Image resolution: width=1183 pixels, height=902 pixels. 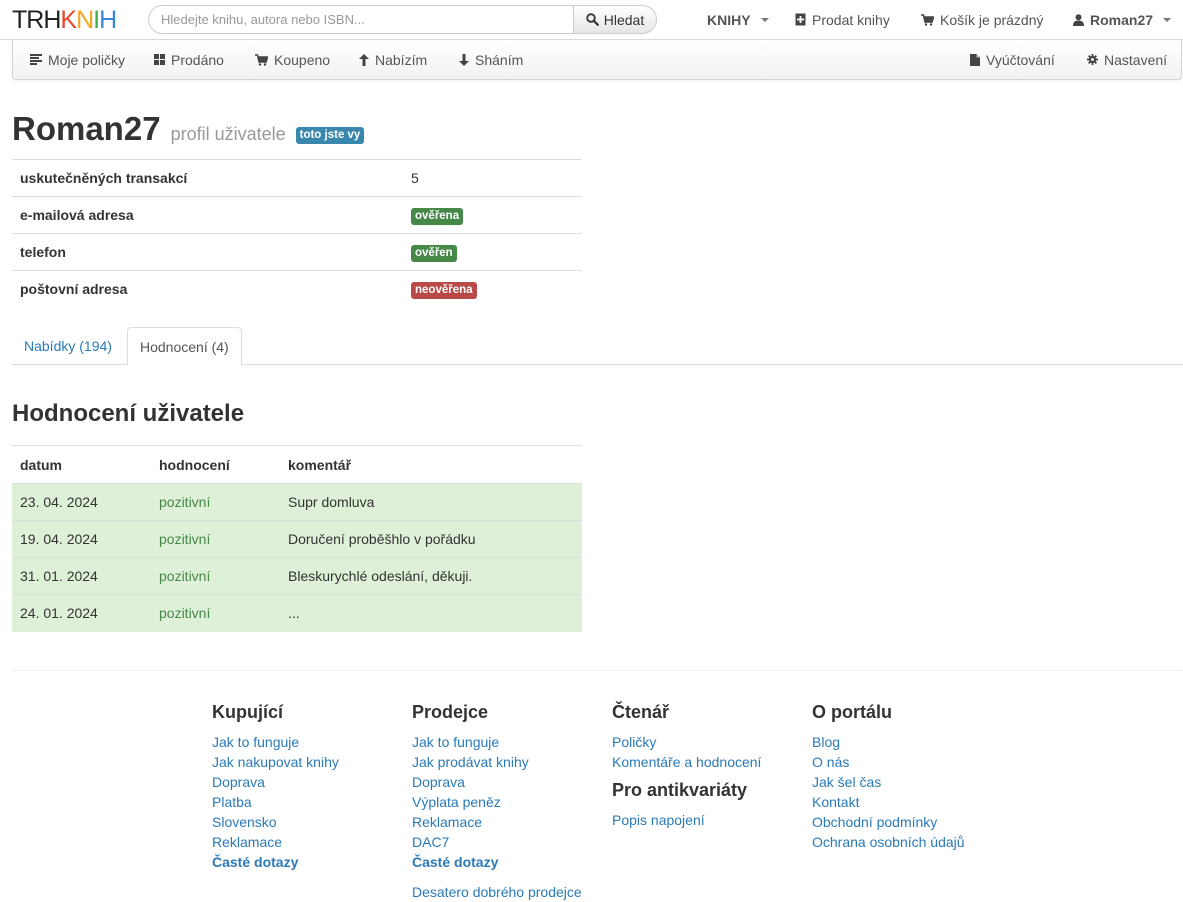 What do you see at coordinates (912, 802) in the screenshot?
I see `footer-link: Kontakt` at bounding box center [912, 802].